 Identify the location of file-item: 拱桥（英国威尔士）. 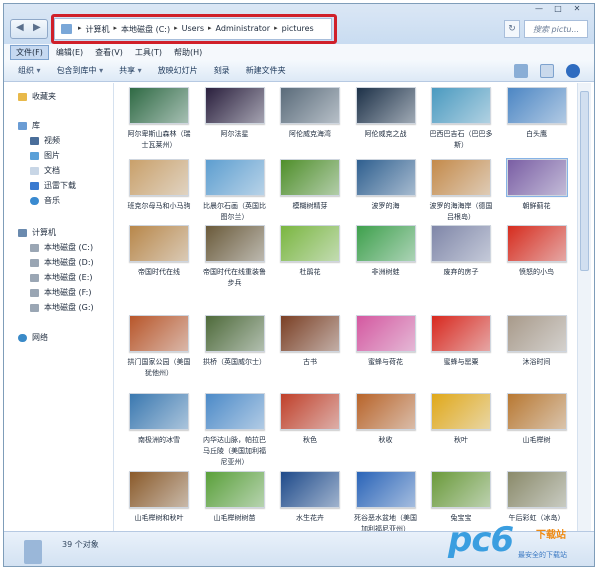
(235, 356).